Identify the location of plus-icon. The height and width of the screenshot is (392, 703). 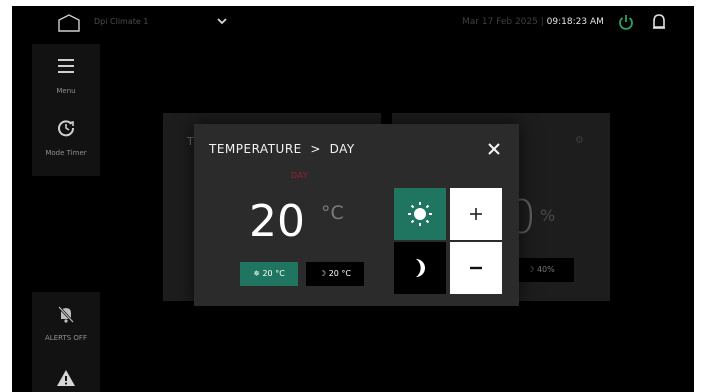
(476, 214).